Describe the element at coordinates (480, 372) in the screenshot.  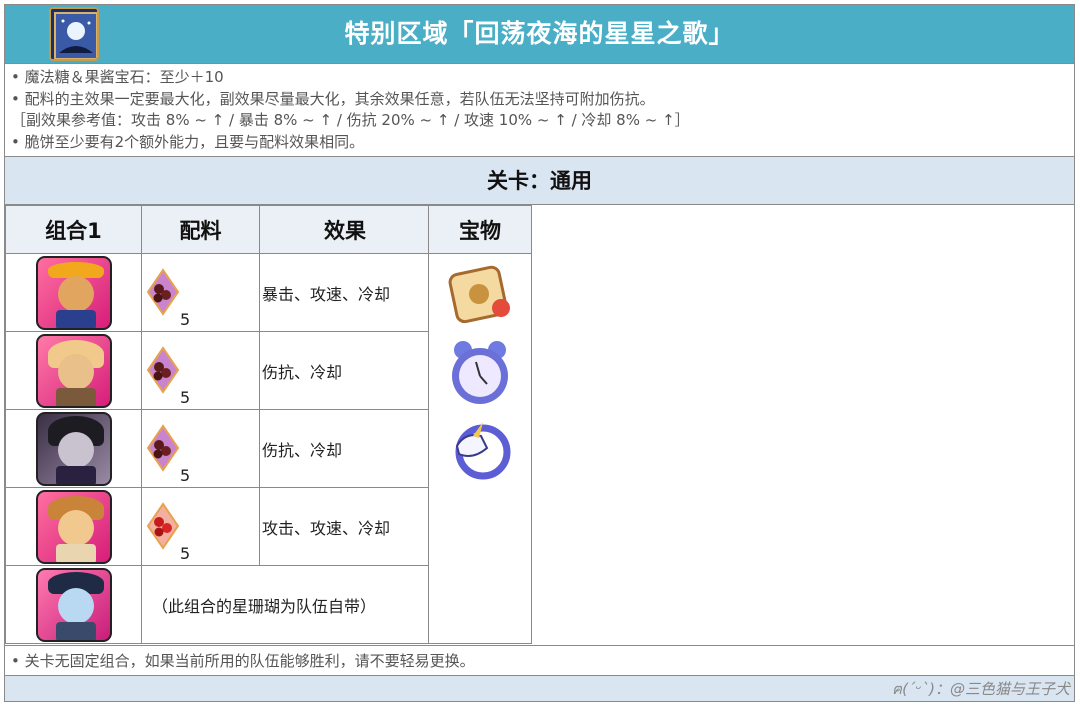
I see `clock-icon` at that location.